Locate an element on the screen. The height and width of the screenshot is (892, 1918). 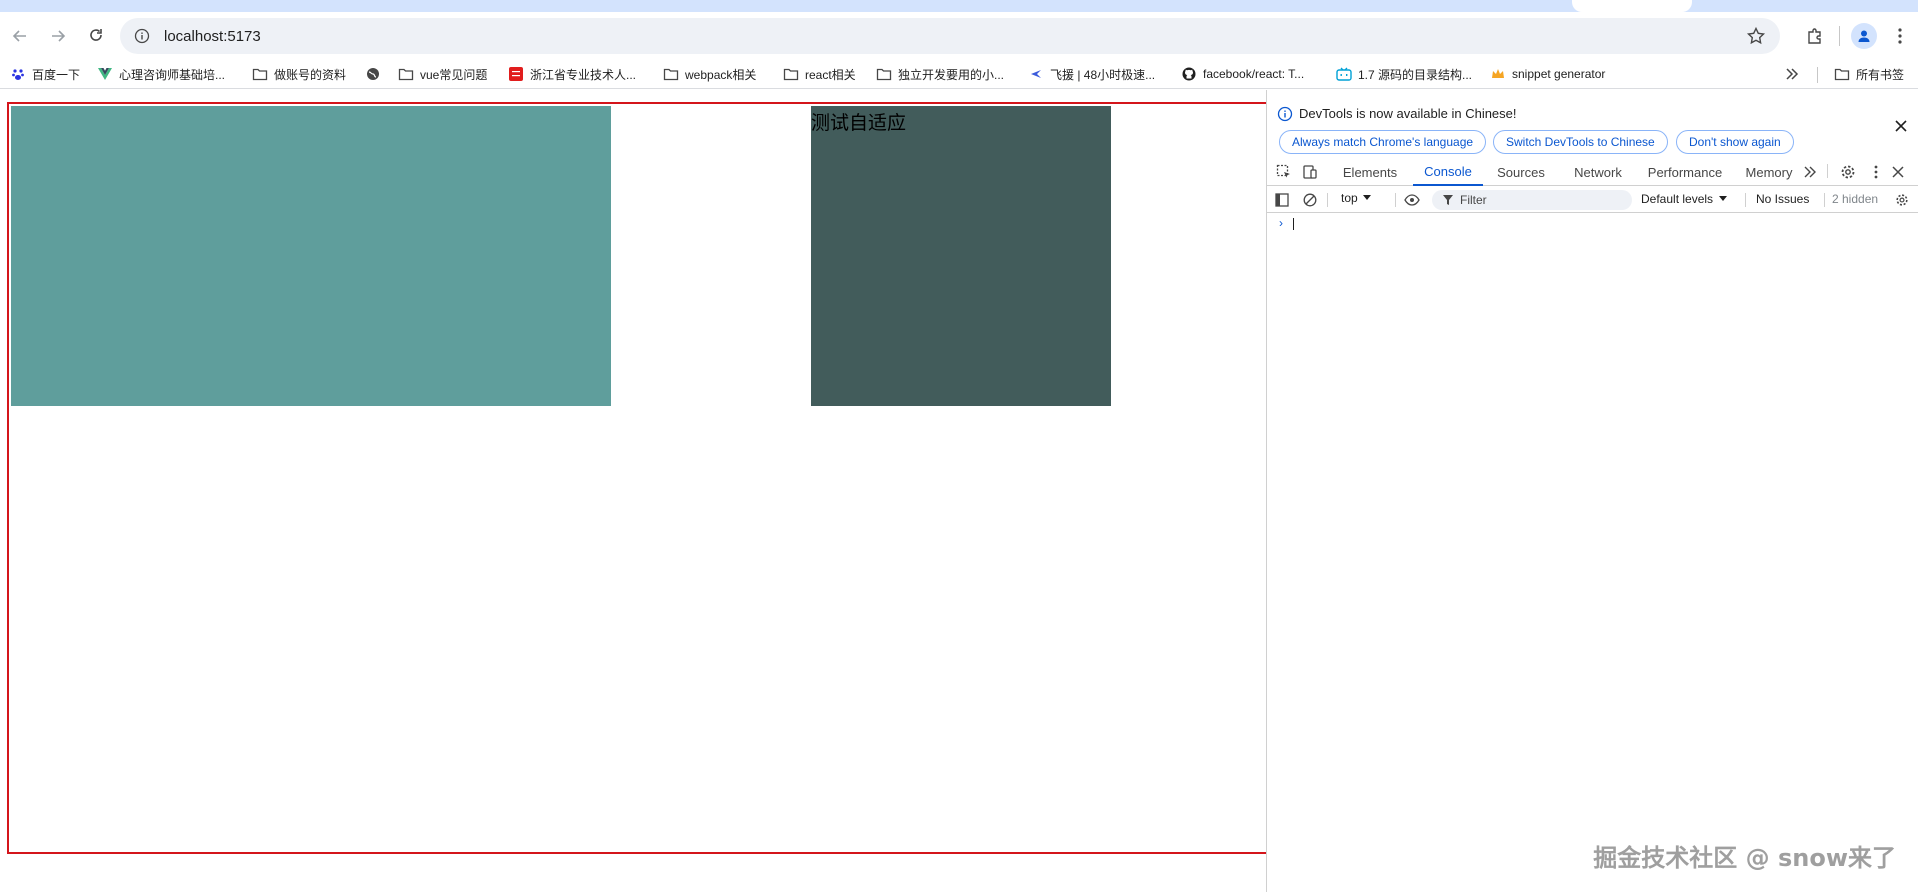
toolbar-divider is located at coordinates (1839, 36).